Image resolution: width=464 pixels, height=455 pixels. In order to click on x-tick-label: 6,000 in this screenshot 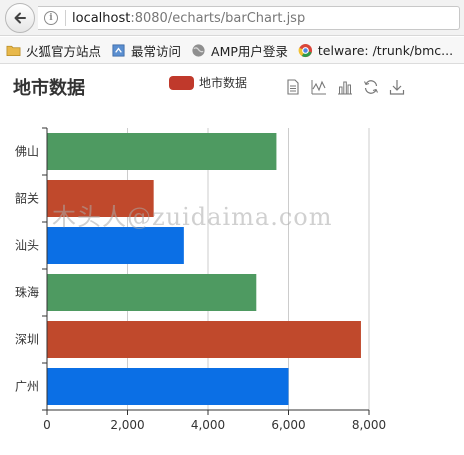, I will do `click(288, 425)`.